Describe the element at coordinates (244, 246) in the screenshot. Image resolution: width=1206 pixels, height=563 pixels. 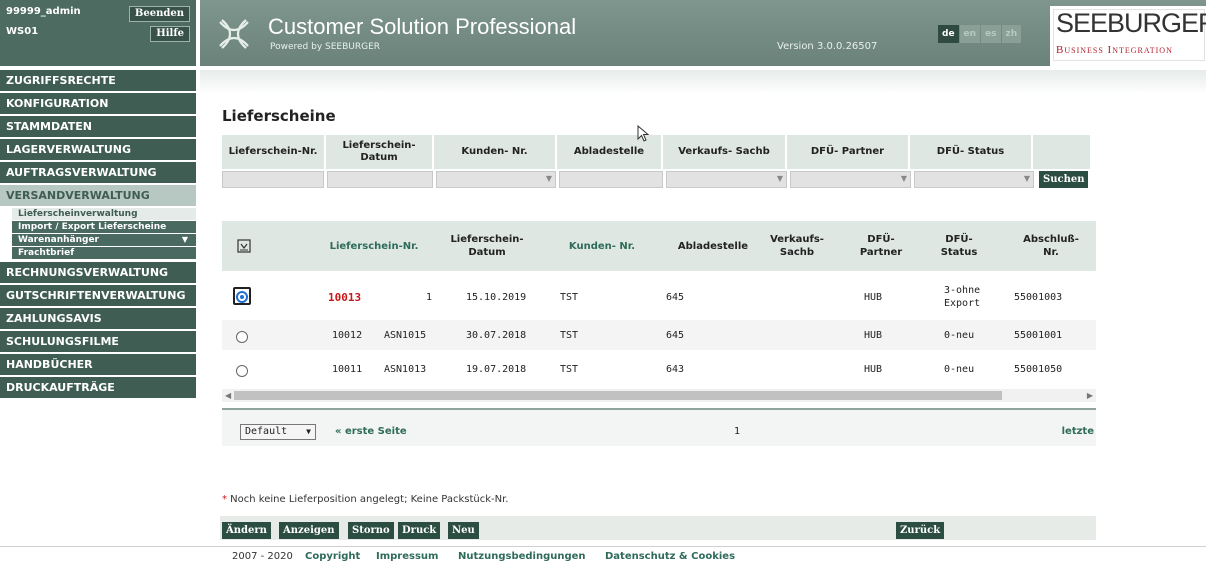
I see `export-icon` at that location.